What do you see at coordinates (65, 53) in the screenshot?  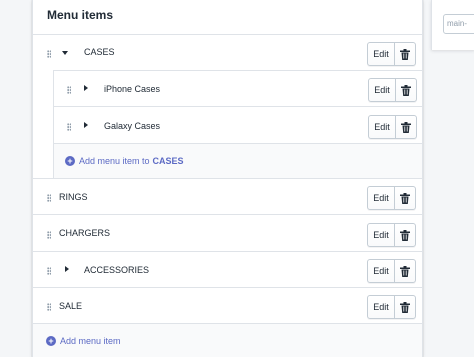 I see `caret-down-icon` at bounding box center [65, 53].